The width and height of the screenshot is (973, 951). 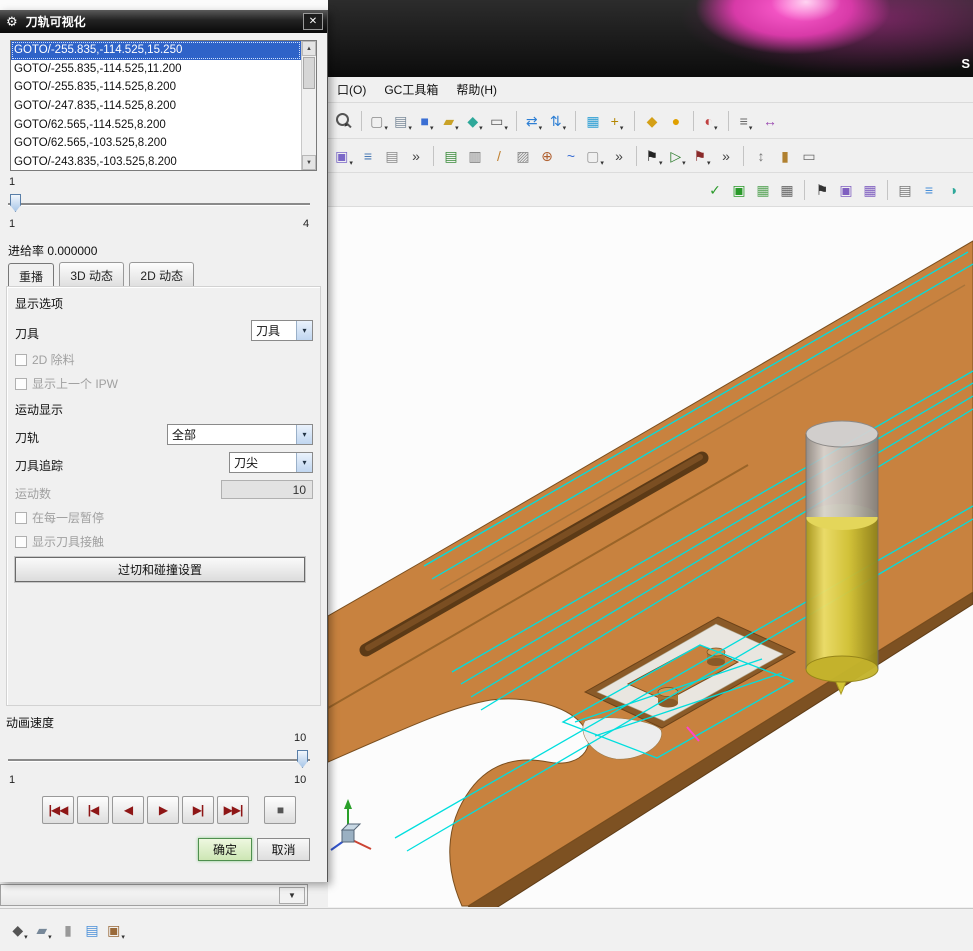 I want to click on flag-icon: ⚑, so click(x=822, y=190).